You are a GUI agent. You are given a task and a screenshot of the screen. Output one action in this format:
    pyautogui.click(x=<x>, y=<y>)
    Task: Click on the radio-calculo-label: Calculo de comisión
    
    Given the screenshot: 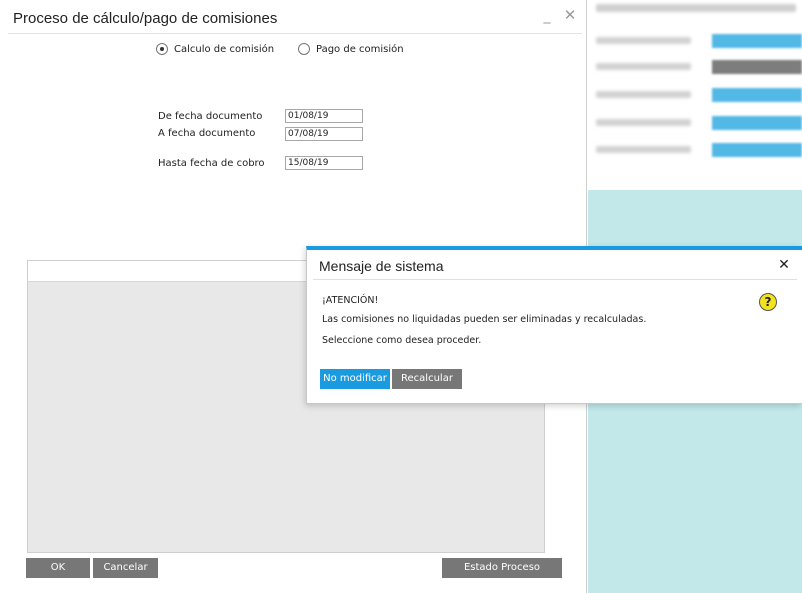 What is the action you would take?
    pyautogui.click(x=224, y=49)
    